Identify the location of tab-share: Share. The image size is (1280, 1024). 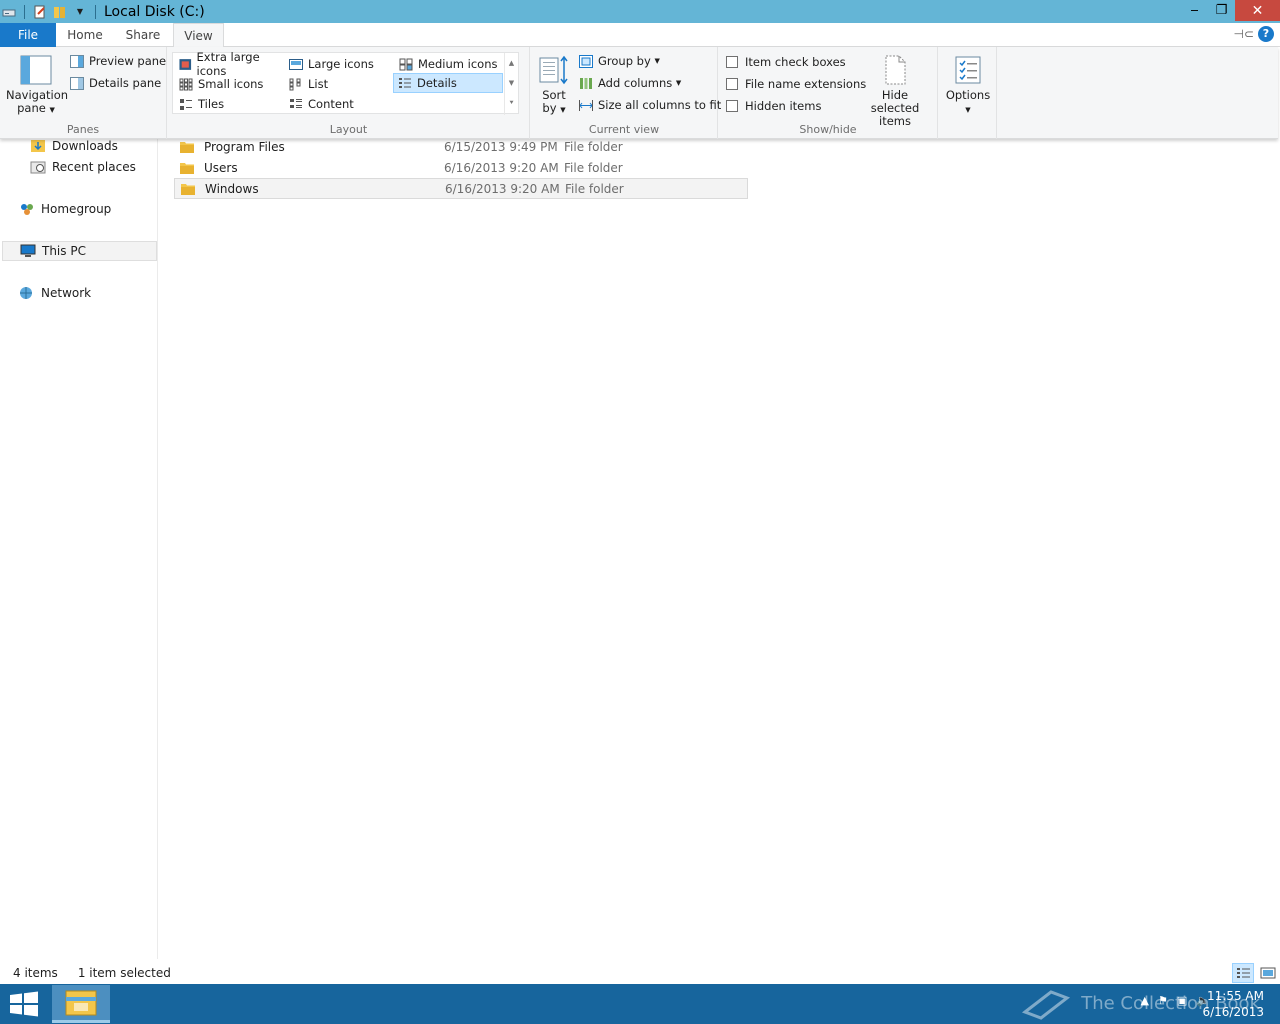
(143, 35).